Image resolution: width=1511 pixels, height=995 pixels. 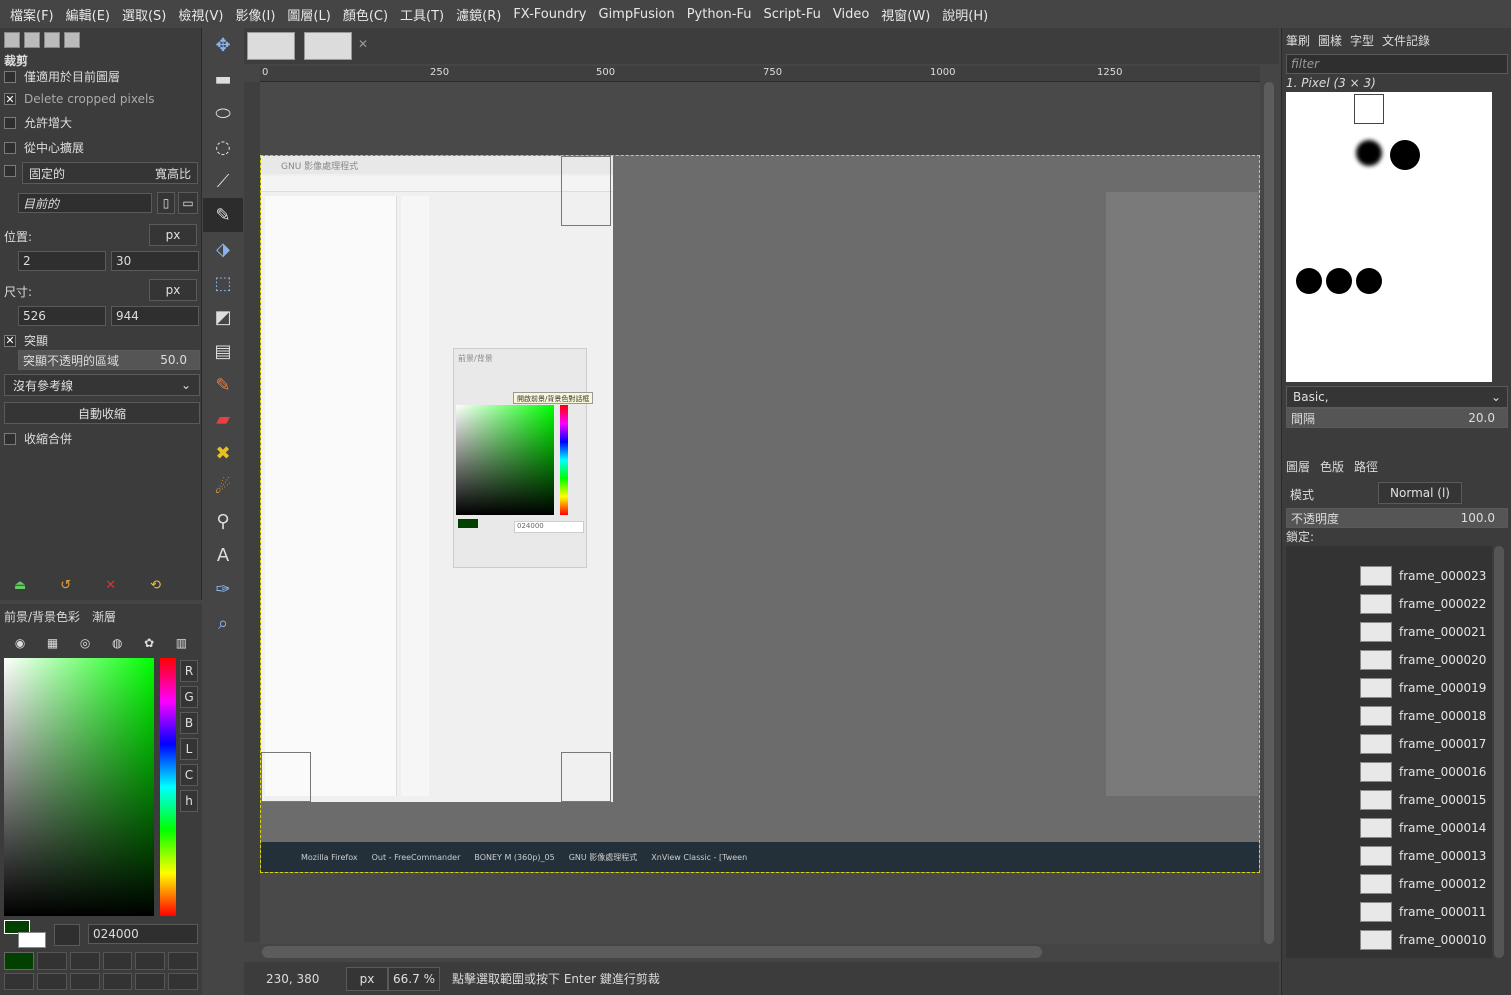 What do you see at coordinates (189, 723) in the screenshot?
I see `channel-b: B` at bounding box center [189, 723].